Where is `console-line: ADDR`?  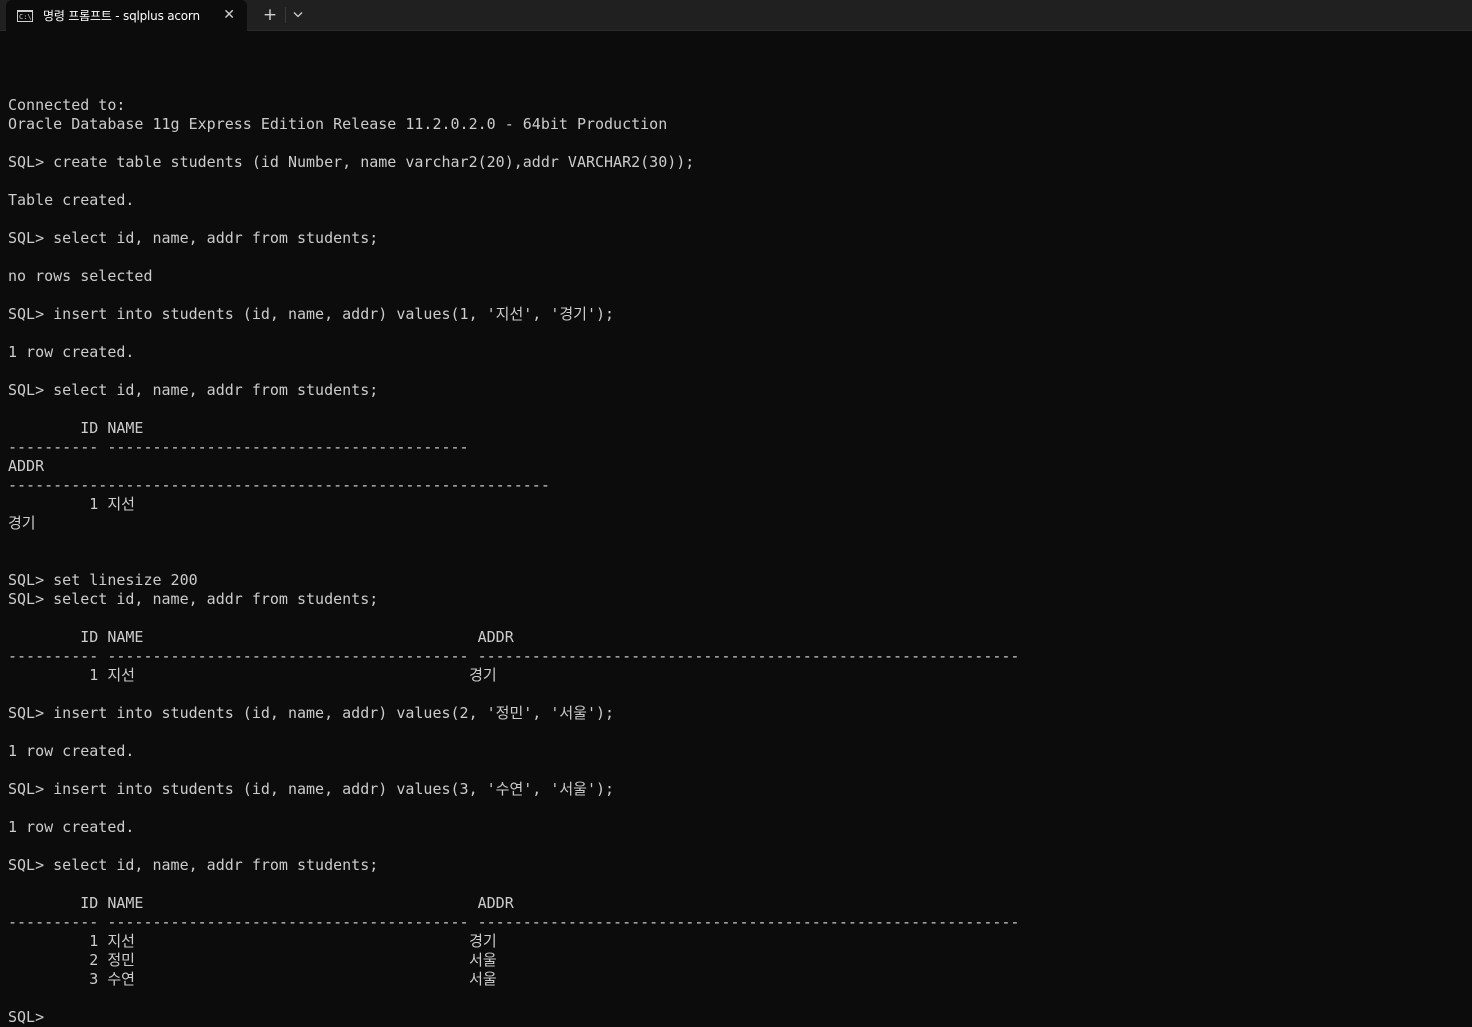 console-line: ADDR is located at coordinates (26, 466).